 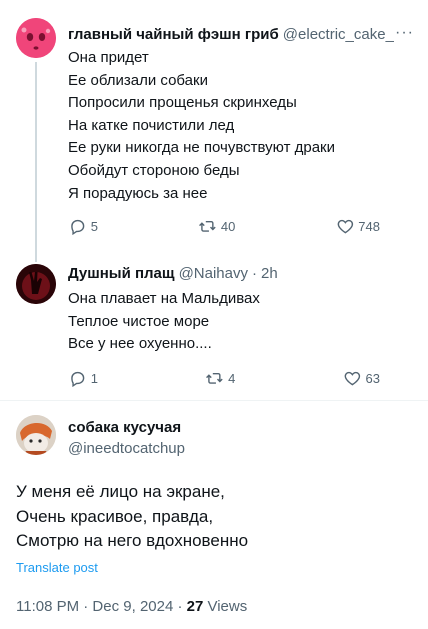 I want to click on tweet-line: Обойдут стороною беды, so click(x=154, y=170).